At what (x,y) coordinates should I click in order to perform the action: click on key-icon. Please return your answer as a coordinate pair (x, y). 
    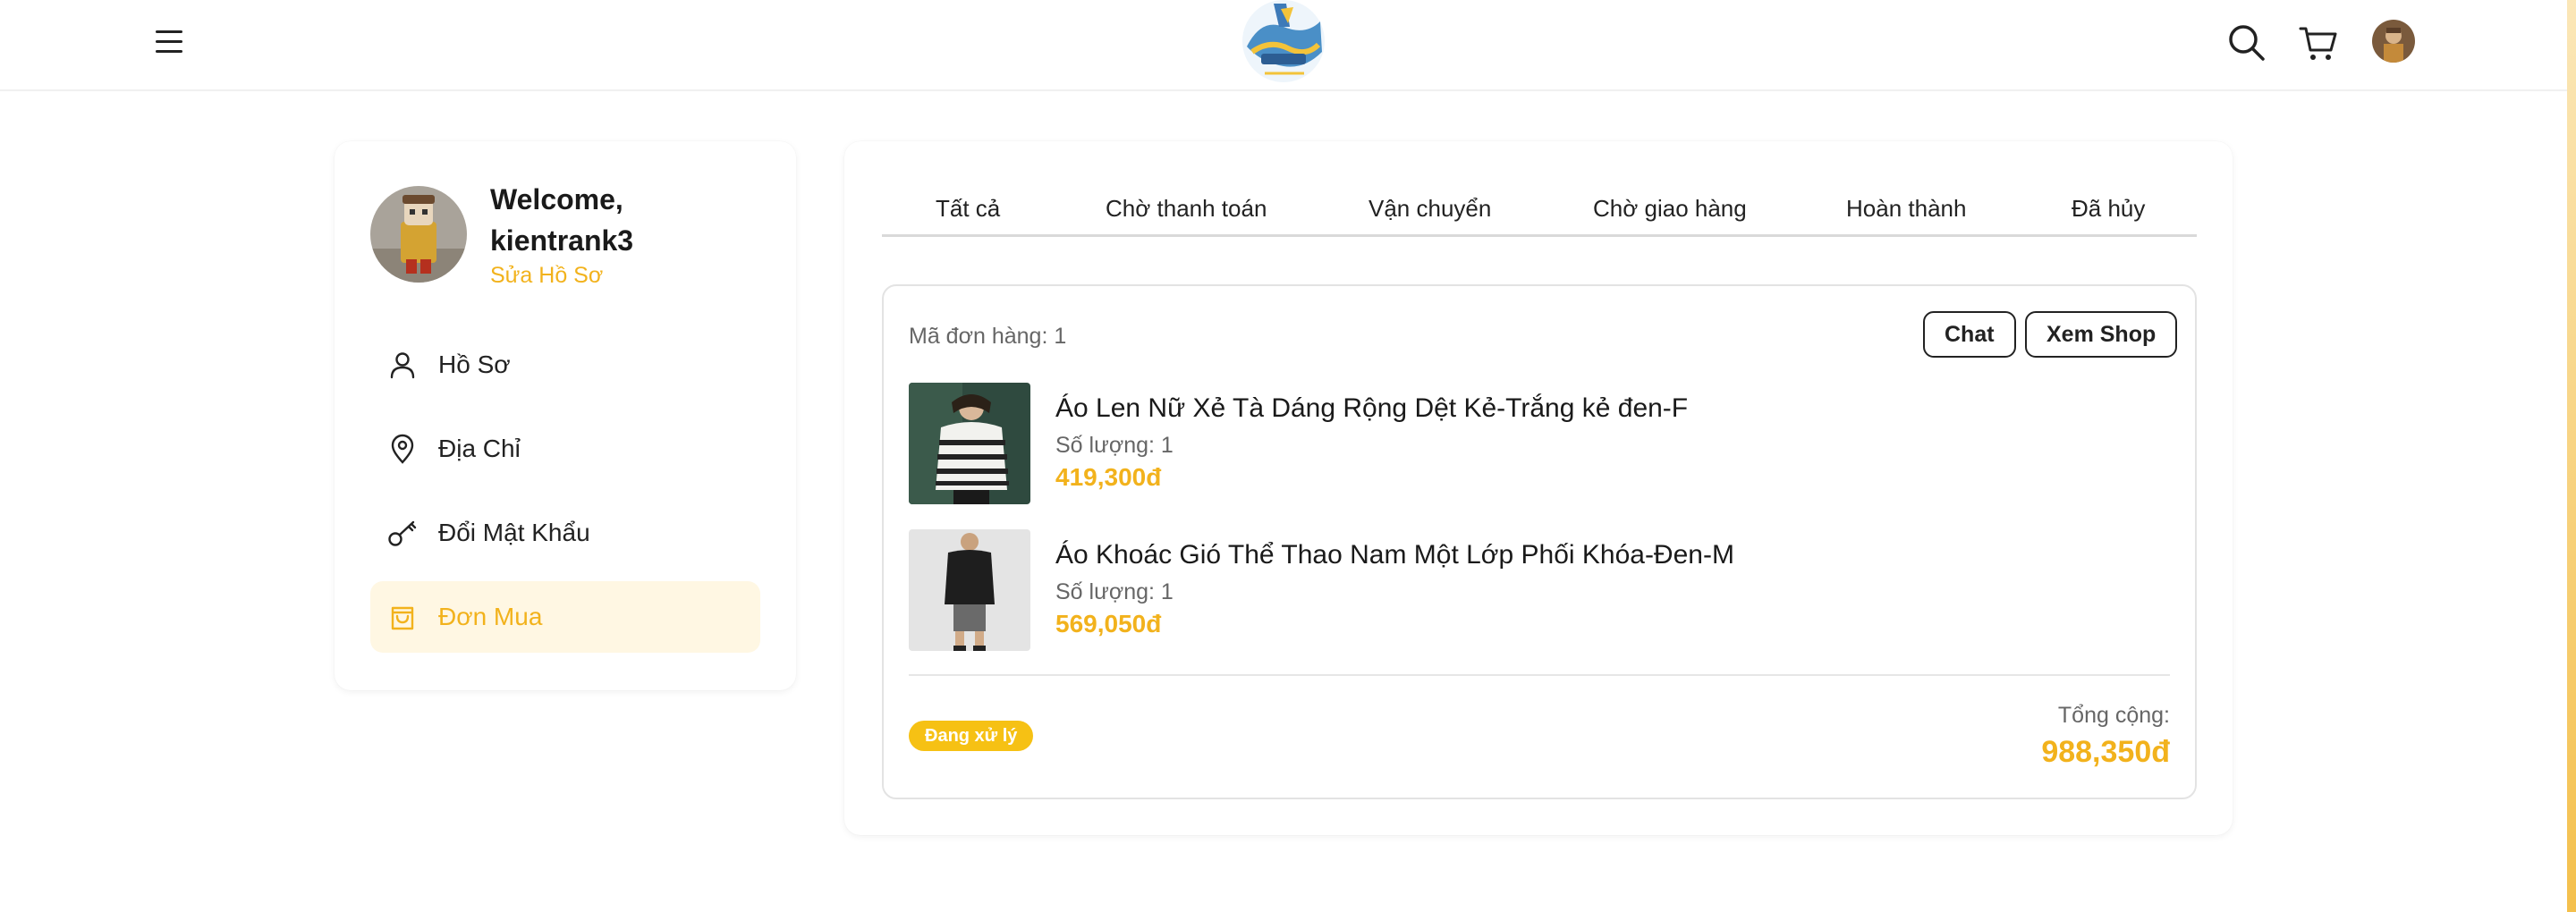
    Looking at the image, I should click on (402, 533).